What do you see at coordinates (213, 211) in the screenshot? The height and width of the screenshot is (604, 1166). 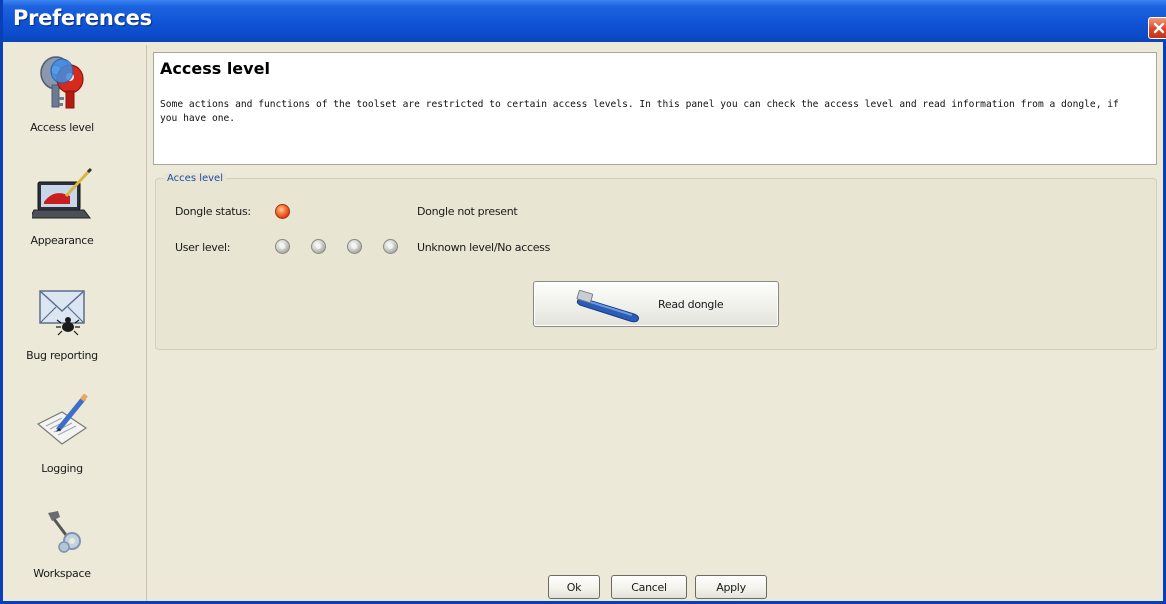 I see `dongle-status-label: Dongle status:` at bounding box center [213, 211].